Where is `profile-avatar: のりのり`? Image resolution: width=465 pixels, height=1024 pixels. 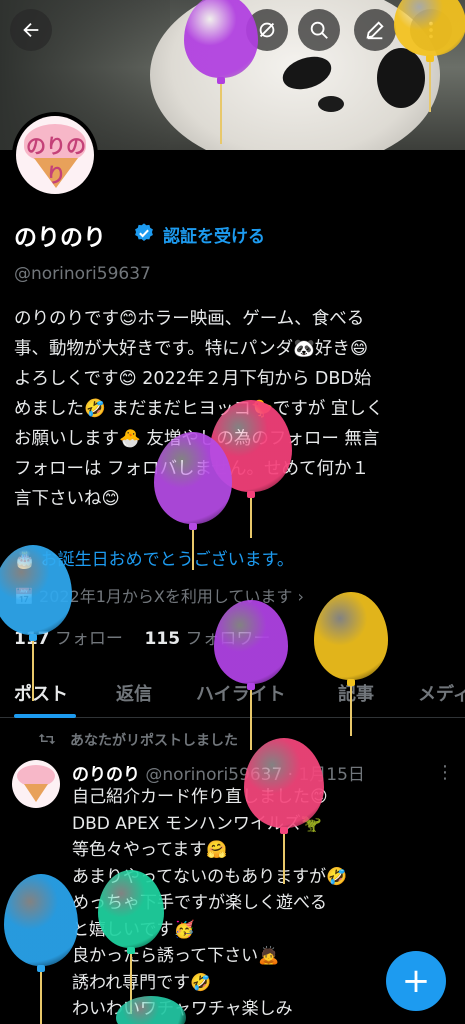
profile-avatar: のりのり is located at coordinates (55, 155).